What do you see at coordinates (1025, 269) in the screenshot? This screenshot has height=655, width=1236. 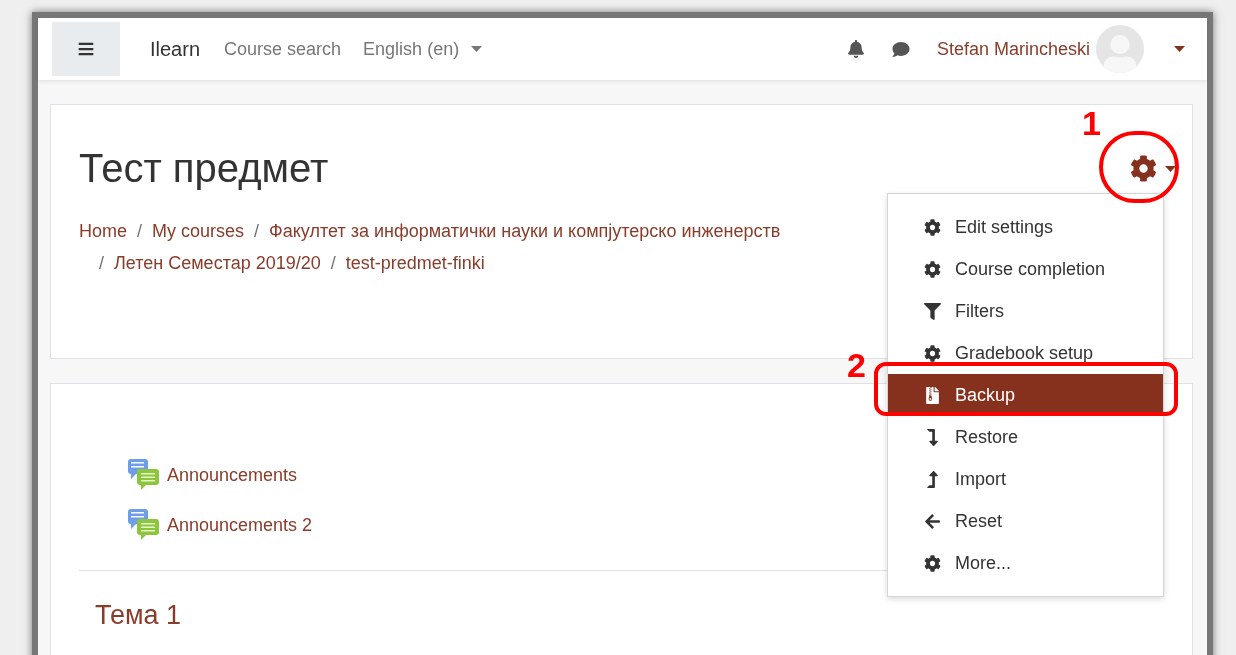 I see `menu-item: Course completion` at bounding box center [1025, 269].